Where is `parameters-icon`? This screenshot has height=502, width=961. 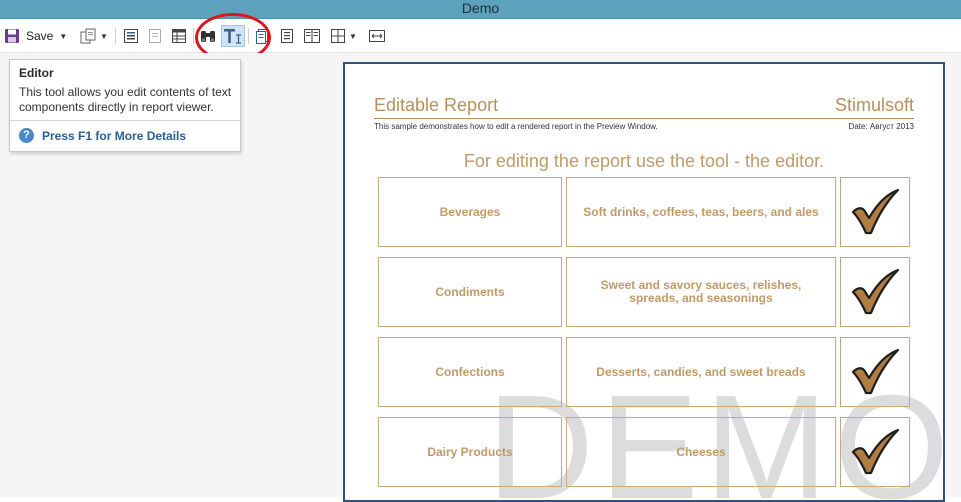 parameters-icon is located at coordinates (155, 36).